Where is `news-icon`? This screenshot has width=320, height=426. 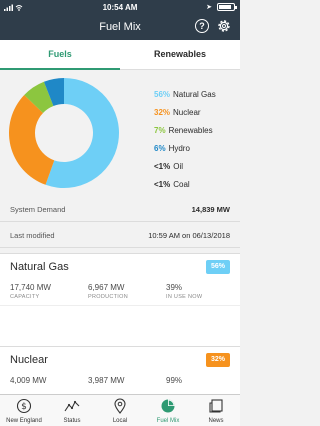
news-icon is located at coordinates (216, 406).